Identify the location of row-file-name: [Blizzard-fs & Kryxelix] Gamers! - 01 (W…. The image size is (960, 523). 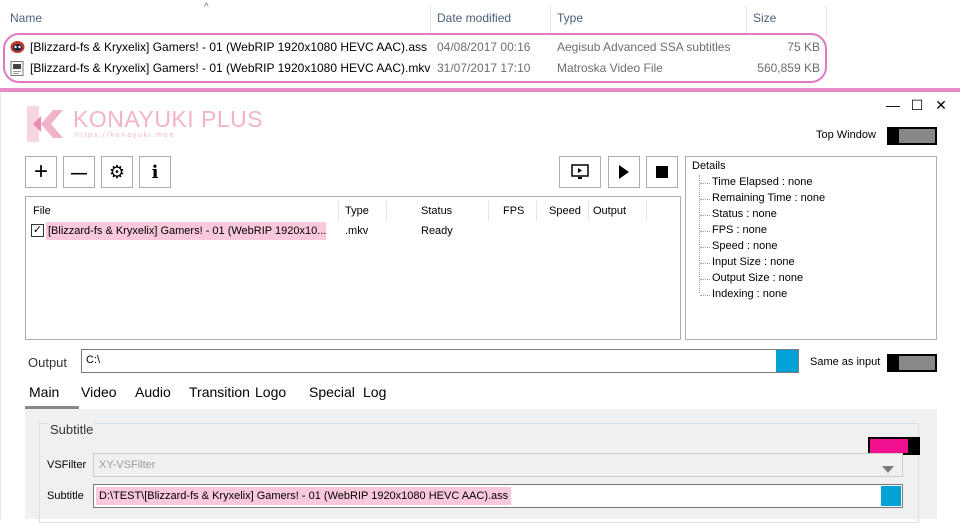
(186, 231).